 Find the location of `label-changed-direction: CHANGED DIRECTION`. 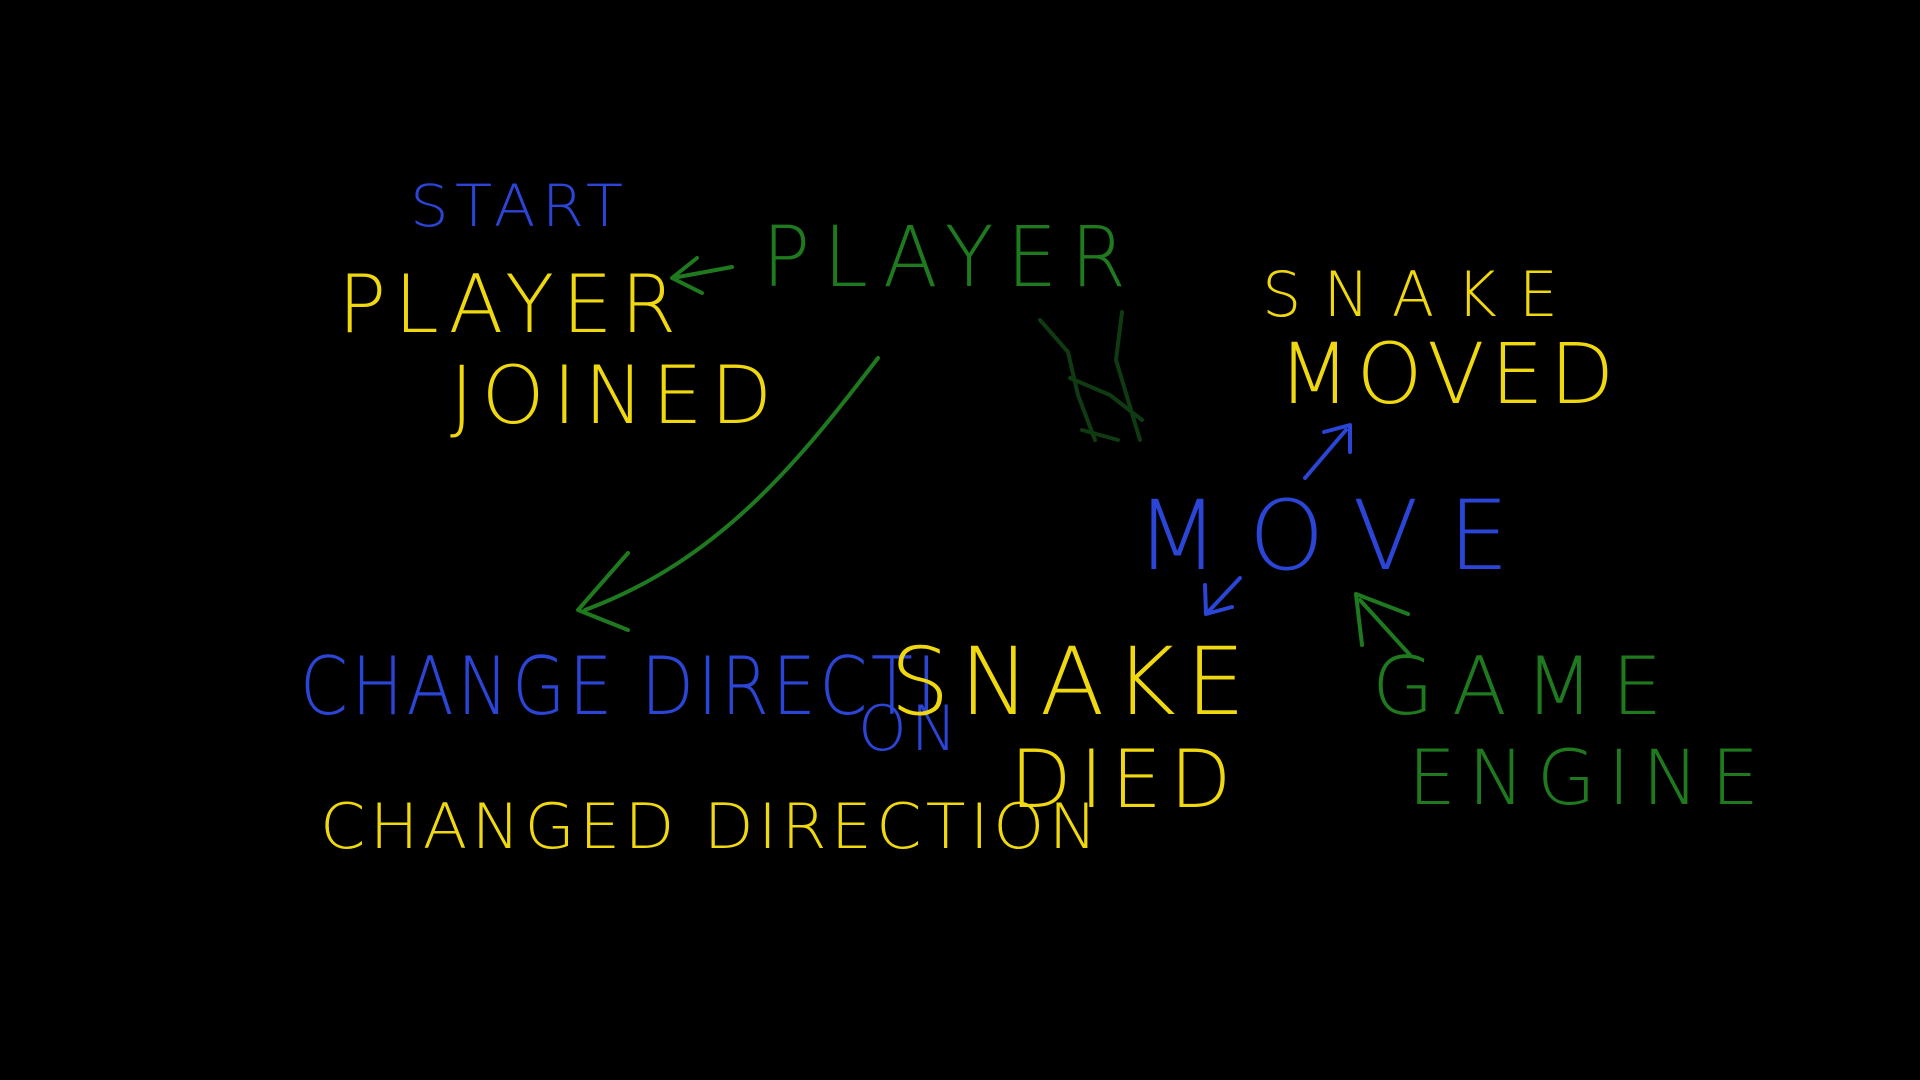

label-changed-direction: CHANGED DIRECTION is located at coordinates (711, 826).